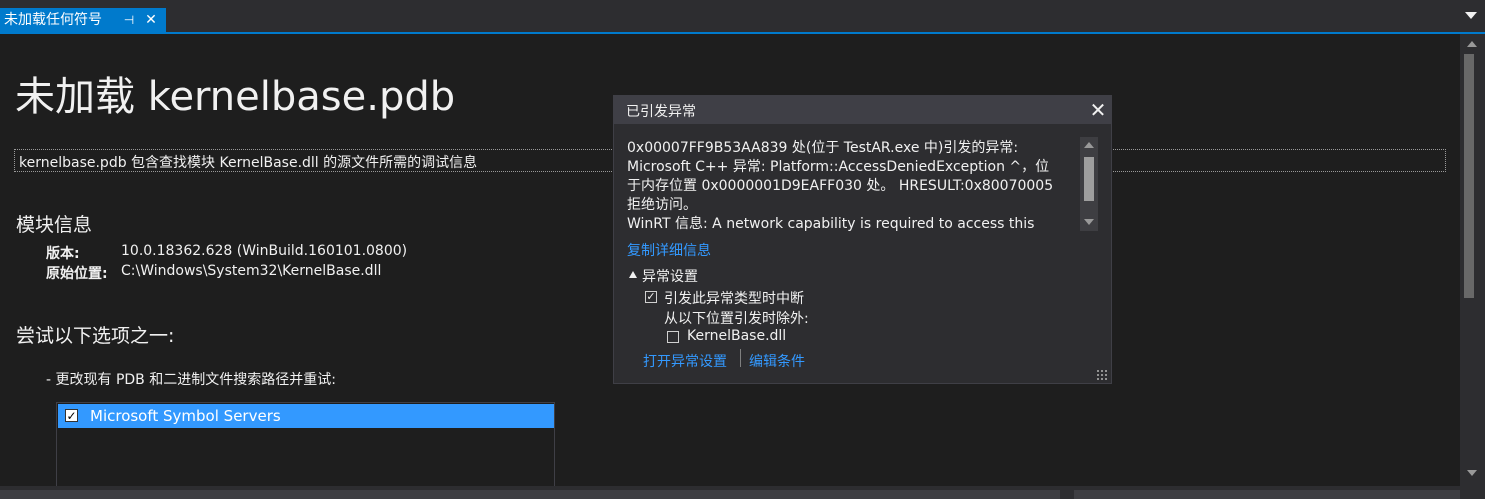 The image size is (1485, 499). What do you see at coordinates (54, 225) in the screenshot?
I see `module-info-heading: 模块信息` at bounding box center [54, 225].